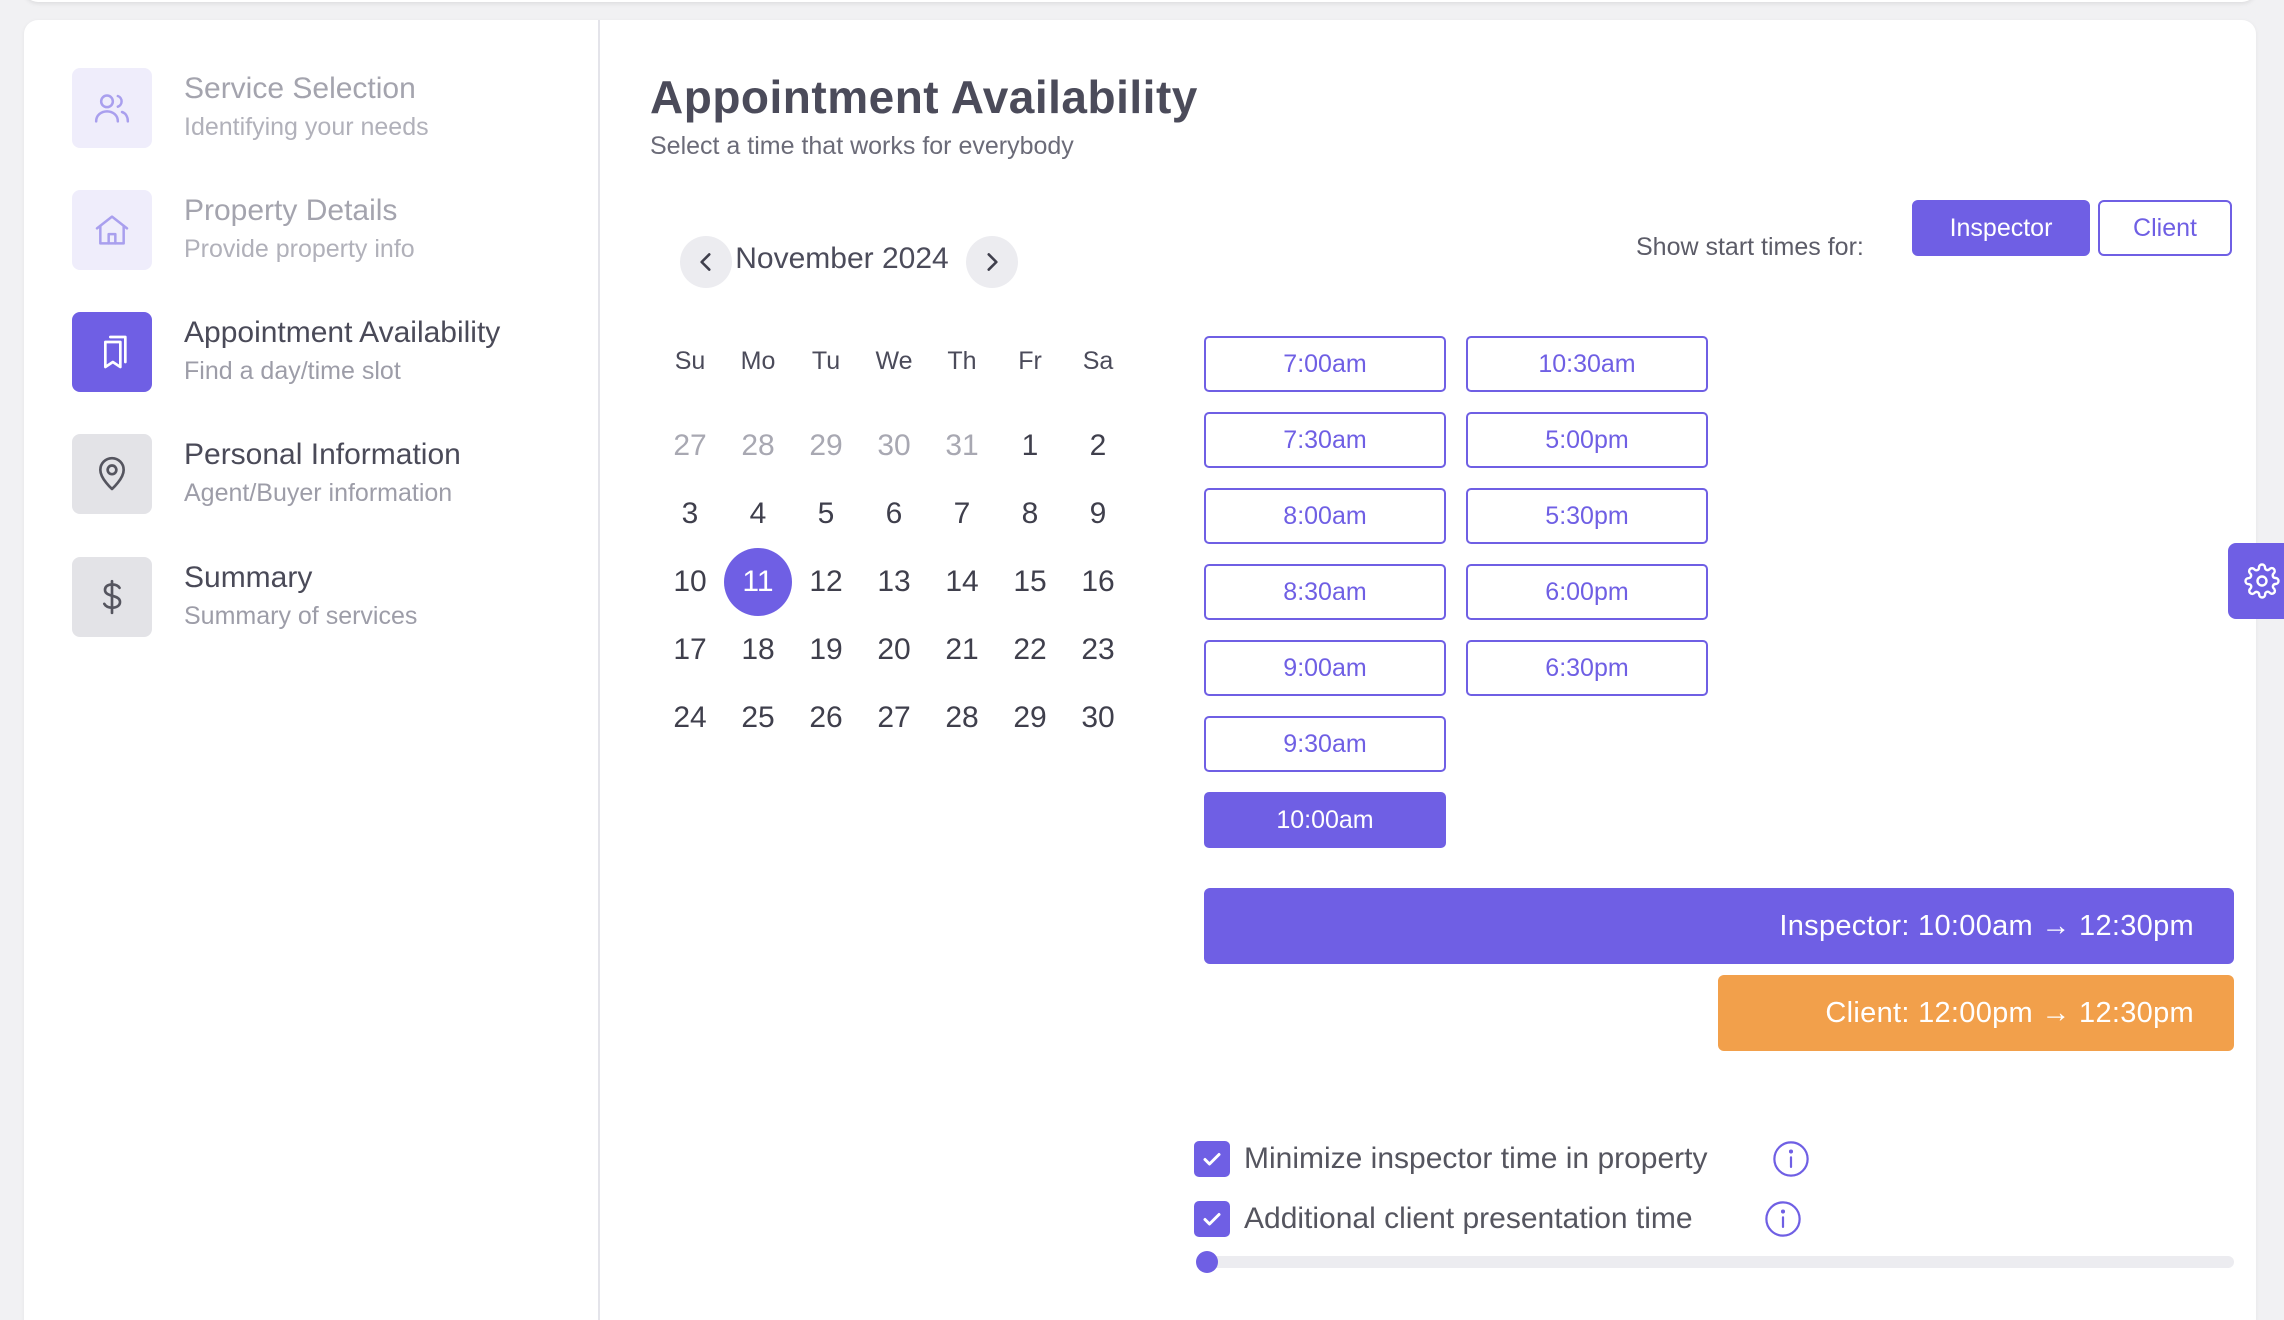 This screenshot has width=2284, height=1320. I want to click on calendar-day: 13, so click(894, 582).